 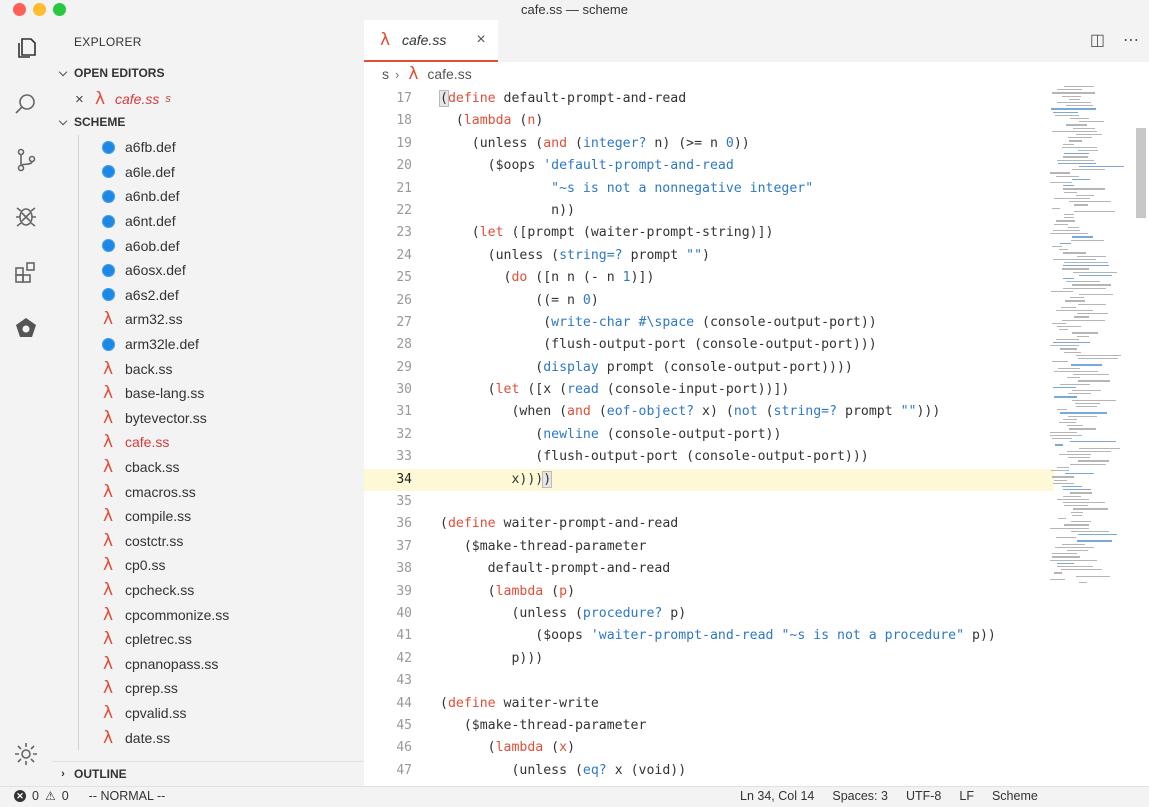 What do you see at coordinates (208, 467) in the screenshot?
I see `file-item: λ cback.ss` at bounding box center [208, 467].